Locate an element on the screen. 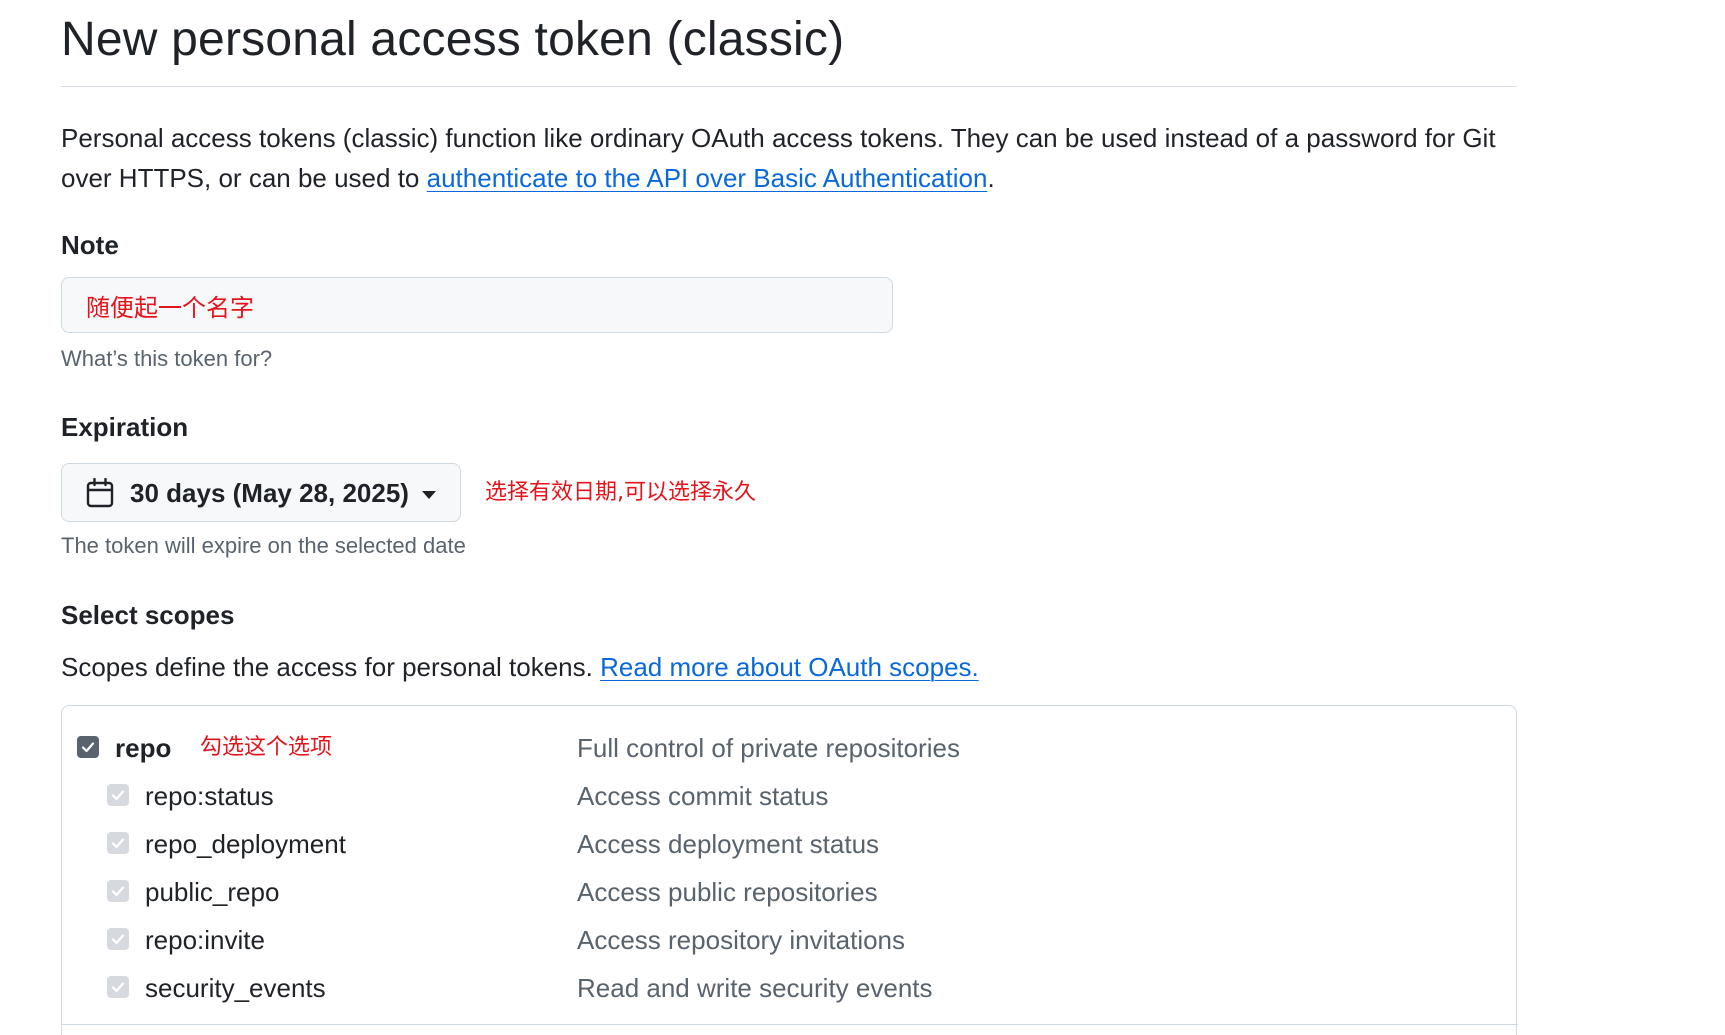  expiration-label: Expiration is located at coordinates (125, 427).